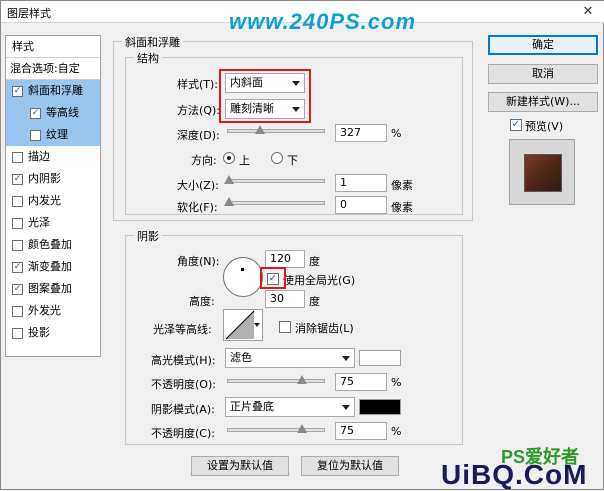 The width and height of the screenshot is (604, 491). Describe the element at coordinates (361, 133) in the screenshot. I see `depth-input: 327` at that location.